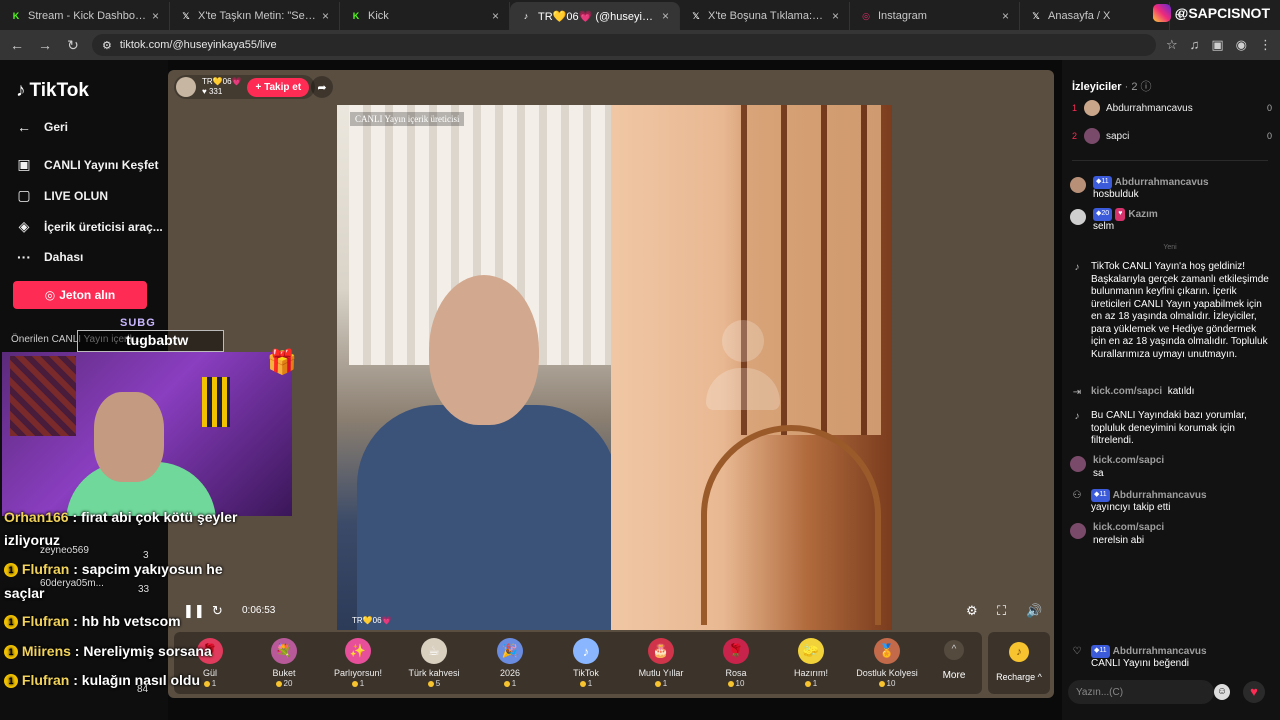 The image size is (1280, 720). I want to click on overlay-chat-line: 1 Flufran : hb hb vetscom, so click(92, 621).